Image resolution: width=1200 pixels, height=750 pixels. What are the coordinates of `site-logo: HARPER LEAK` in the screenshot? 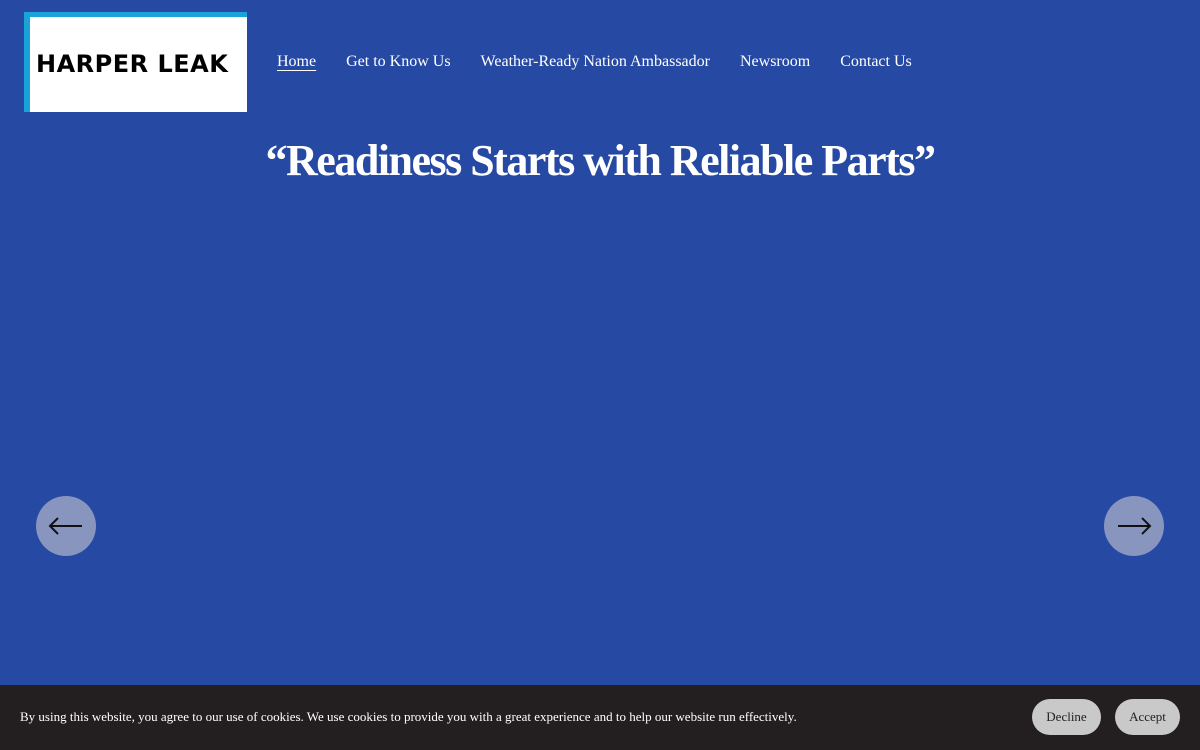 It's located at (135, 62).